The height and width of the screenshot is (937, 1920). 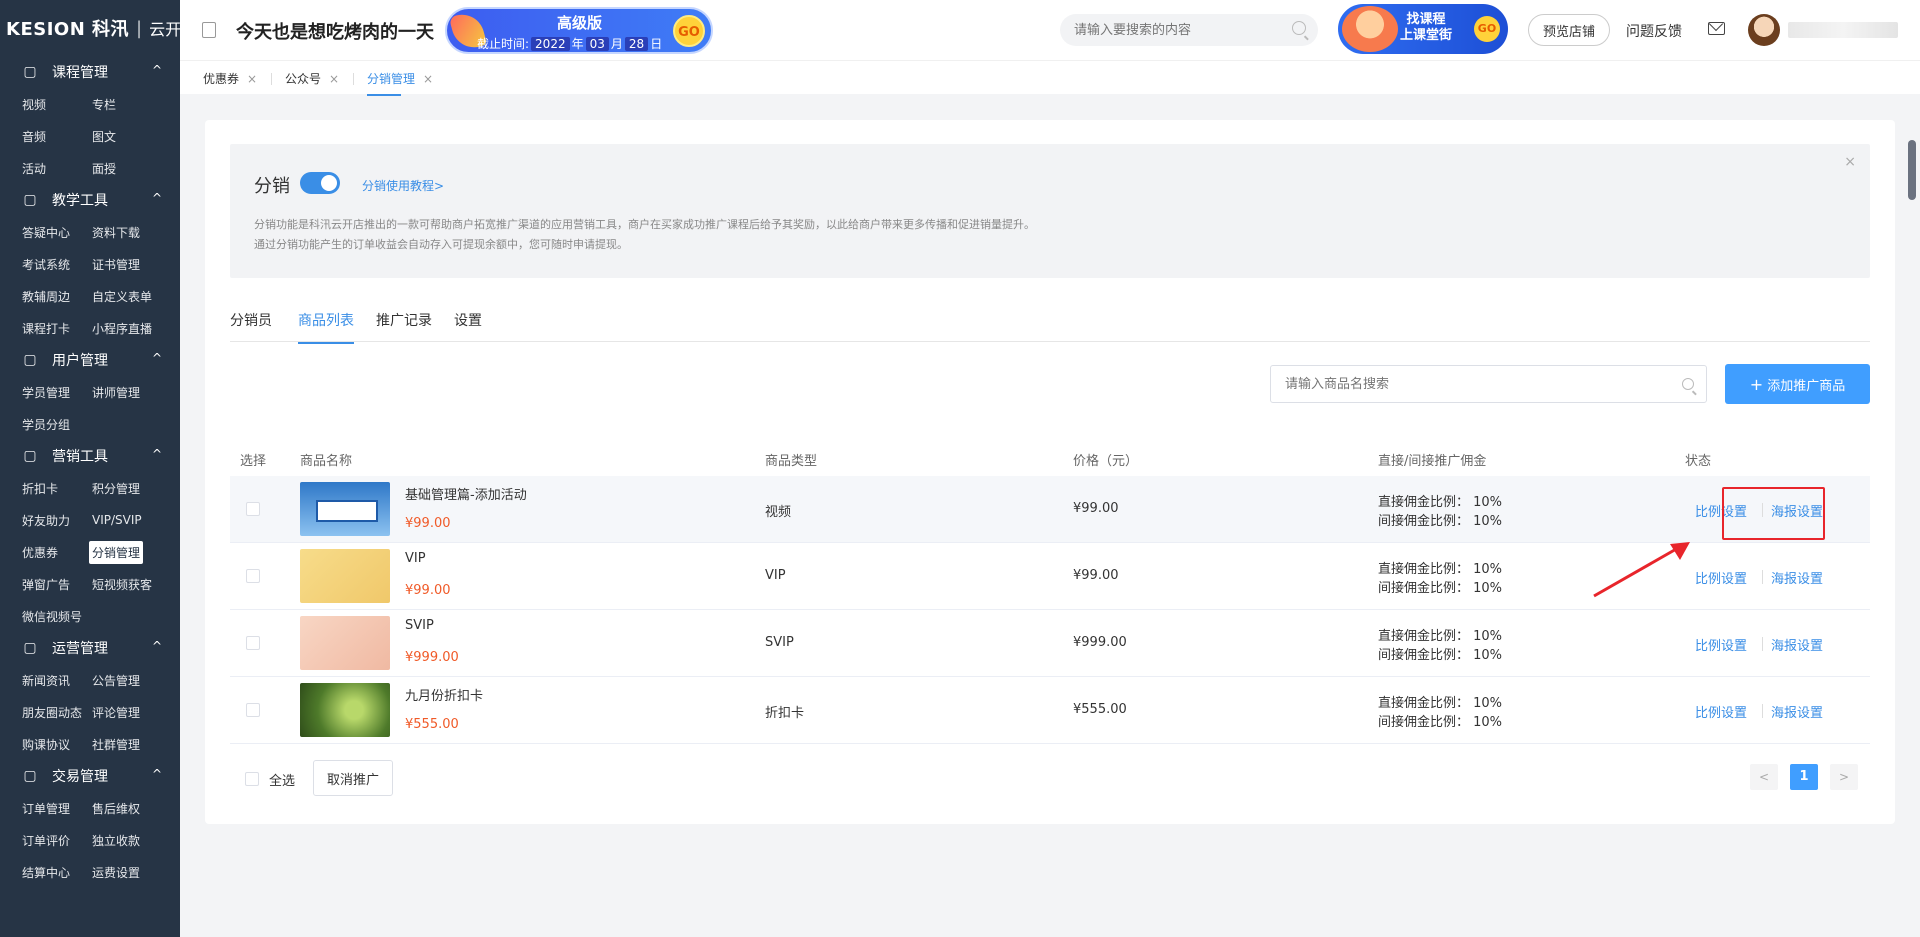 I want to click on prev-page-button: <, so click(x=1764, y=777).